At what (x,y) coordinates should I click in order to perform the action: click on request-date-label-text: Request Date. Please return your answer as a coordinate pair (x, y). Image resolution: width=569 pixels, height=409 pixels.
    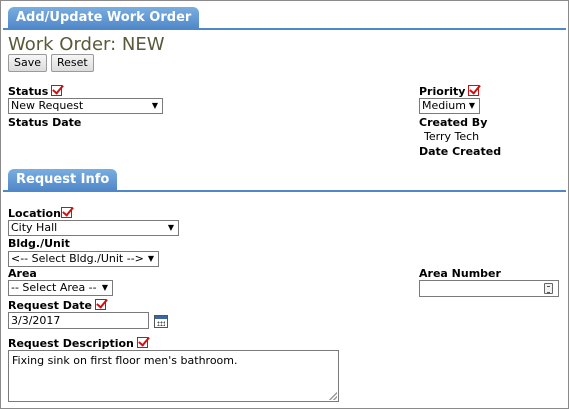
    Looking at the image, I should click on (50, 305).